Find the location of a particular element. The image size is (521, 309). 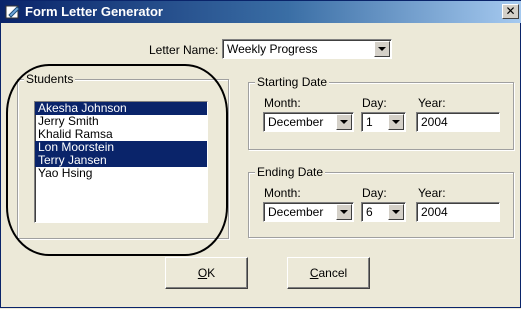

start-year-field: 2004 is located at coordinates (458, 122).